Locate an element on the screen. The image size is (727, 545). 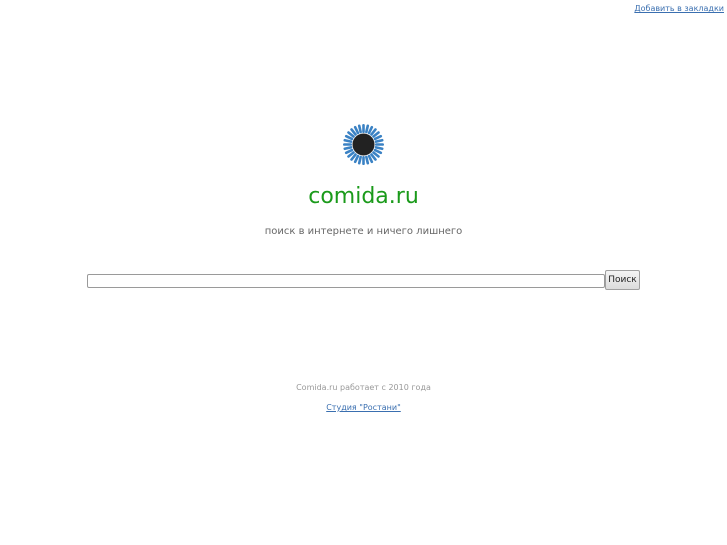
add-bookmark-link: Добавить в закладки is located at coordinates (679, 8).